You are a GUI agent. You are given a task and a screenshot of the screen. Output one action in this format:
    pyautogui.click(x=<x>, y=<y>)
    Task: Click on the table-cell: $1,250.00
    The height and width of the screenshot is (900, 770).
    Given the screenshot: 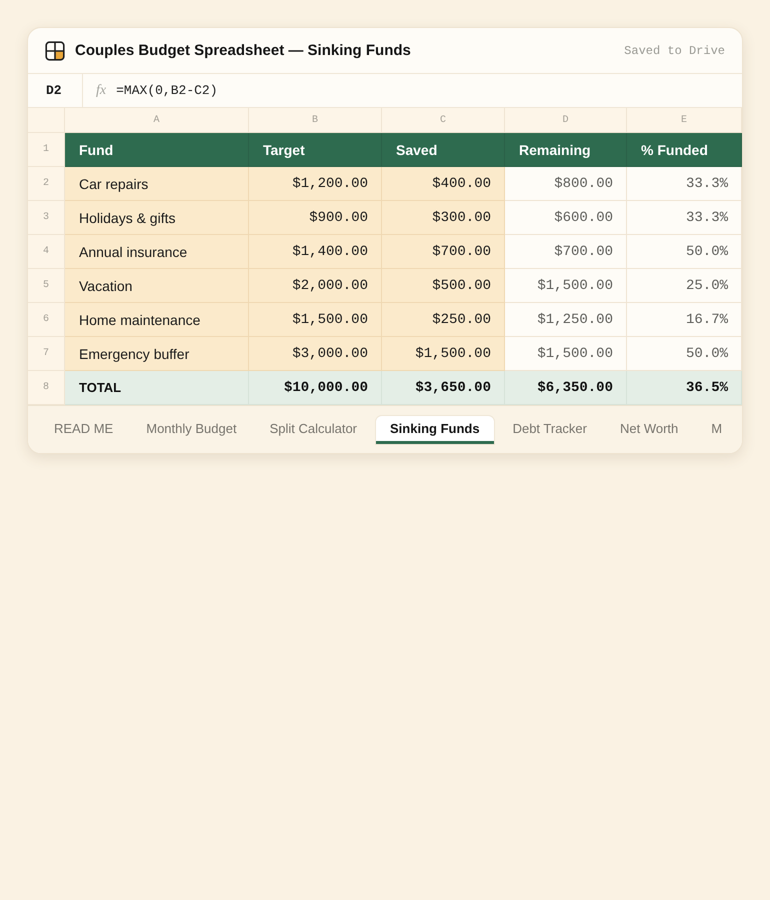 What is the action you would take?
    pyautogui.click(x=566, y=320)
    